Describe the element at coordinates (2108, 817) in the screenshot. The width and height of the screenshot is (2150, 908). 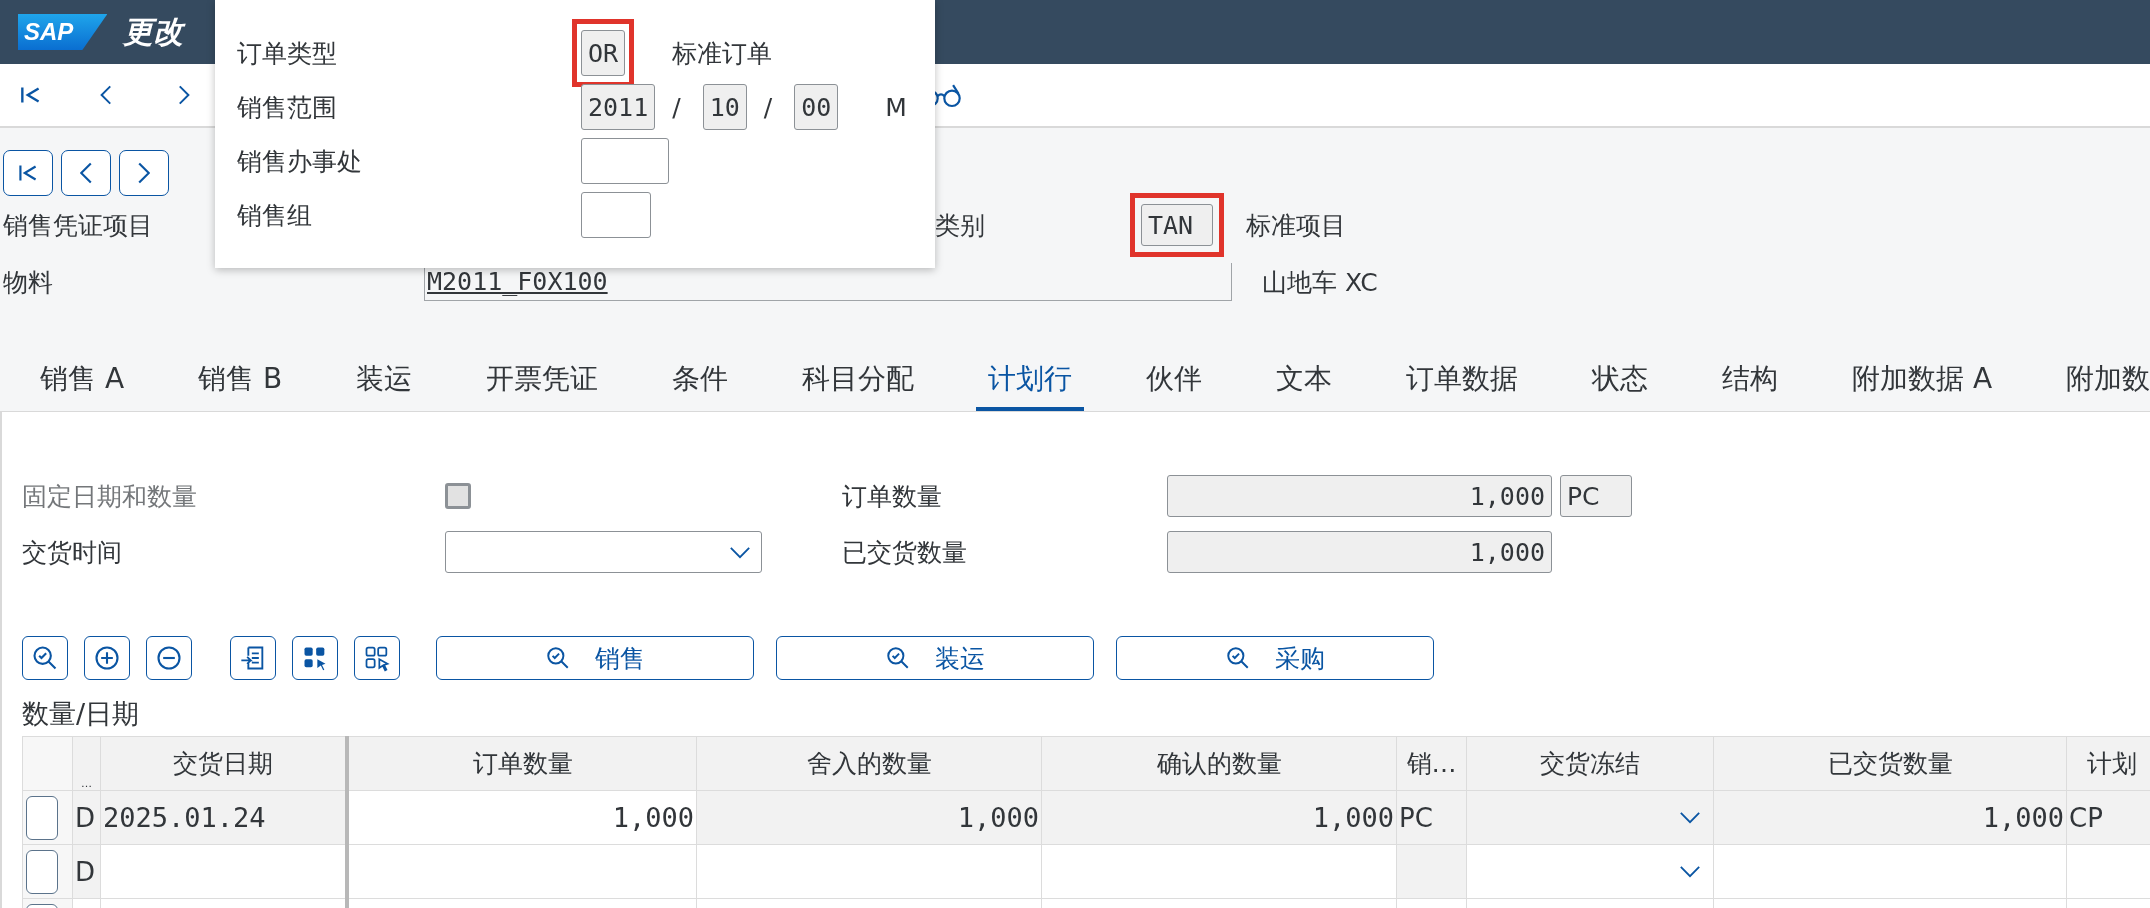
I see `table-cell: CP` at that location.